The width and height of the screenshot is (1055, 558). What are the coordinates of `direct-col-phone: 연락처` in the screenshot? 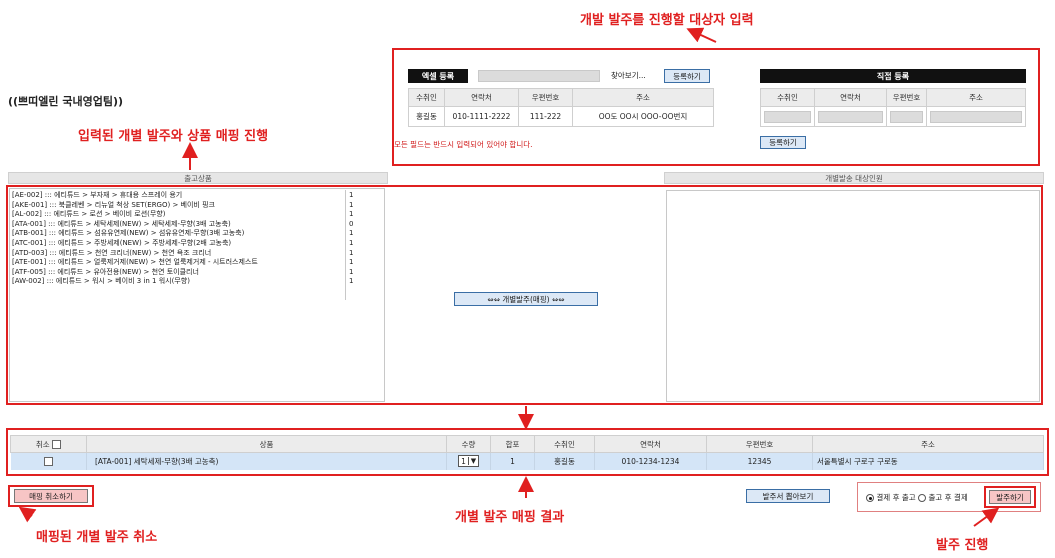 It's located at (850, 97).